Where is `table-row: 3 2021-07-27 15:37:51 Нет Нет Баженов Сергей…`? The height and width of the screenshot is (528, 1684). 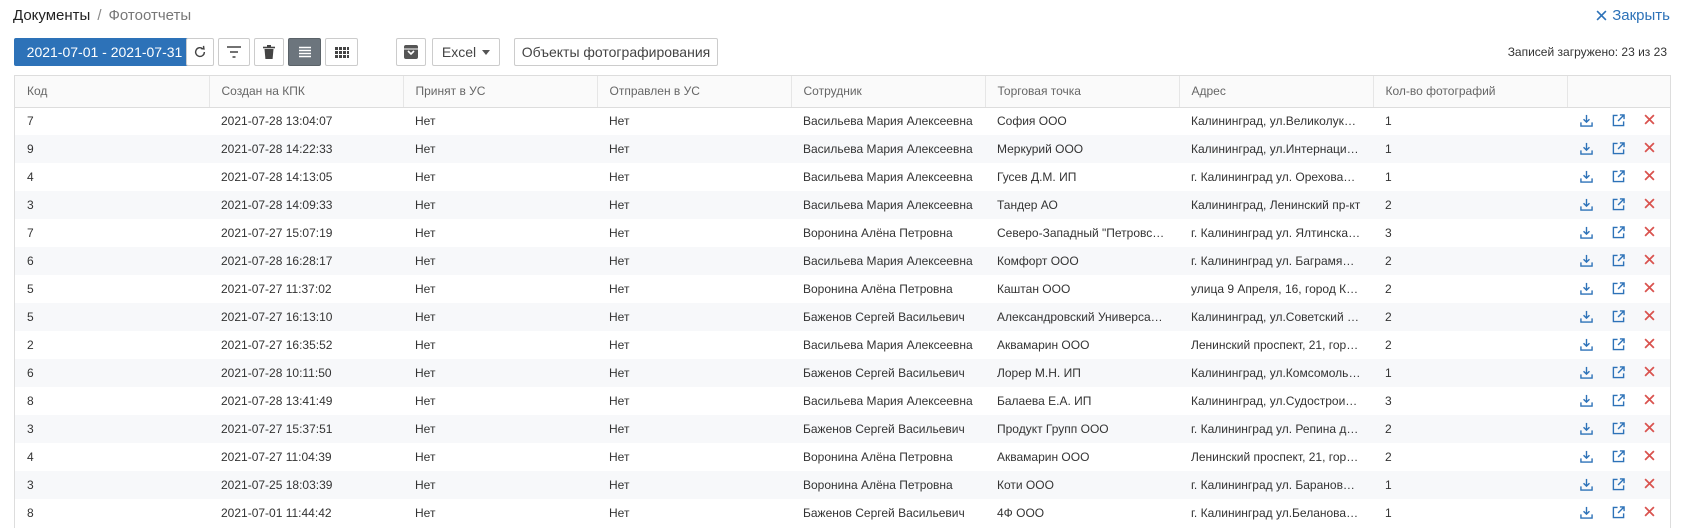 table-row: 3 2021-07-27 15:37:51 Нет Нет Баженов Сергей… is located at coordinates (842, 429).